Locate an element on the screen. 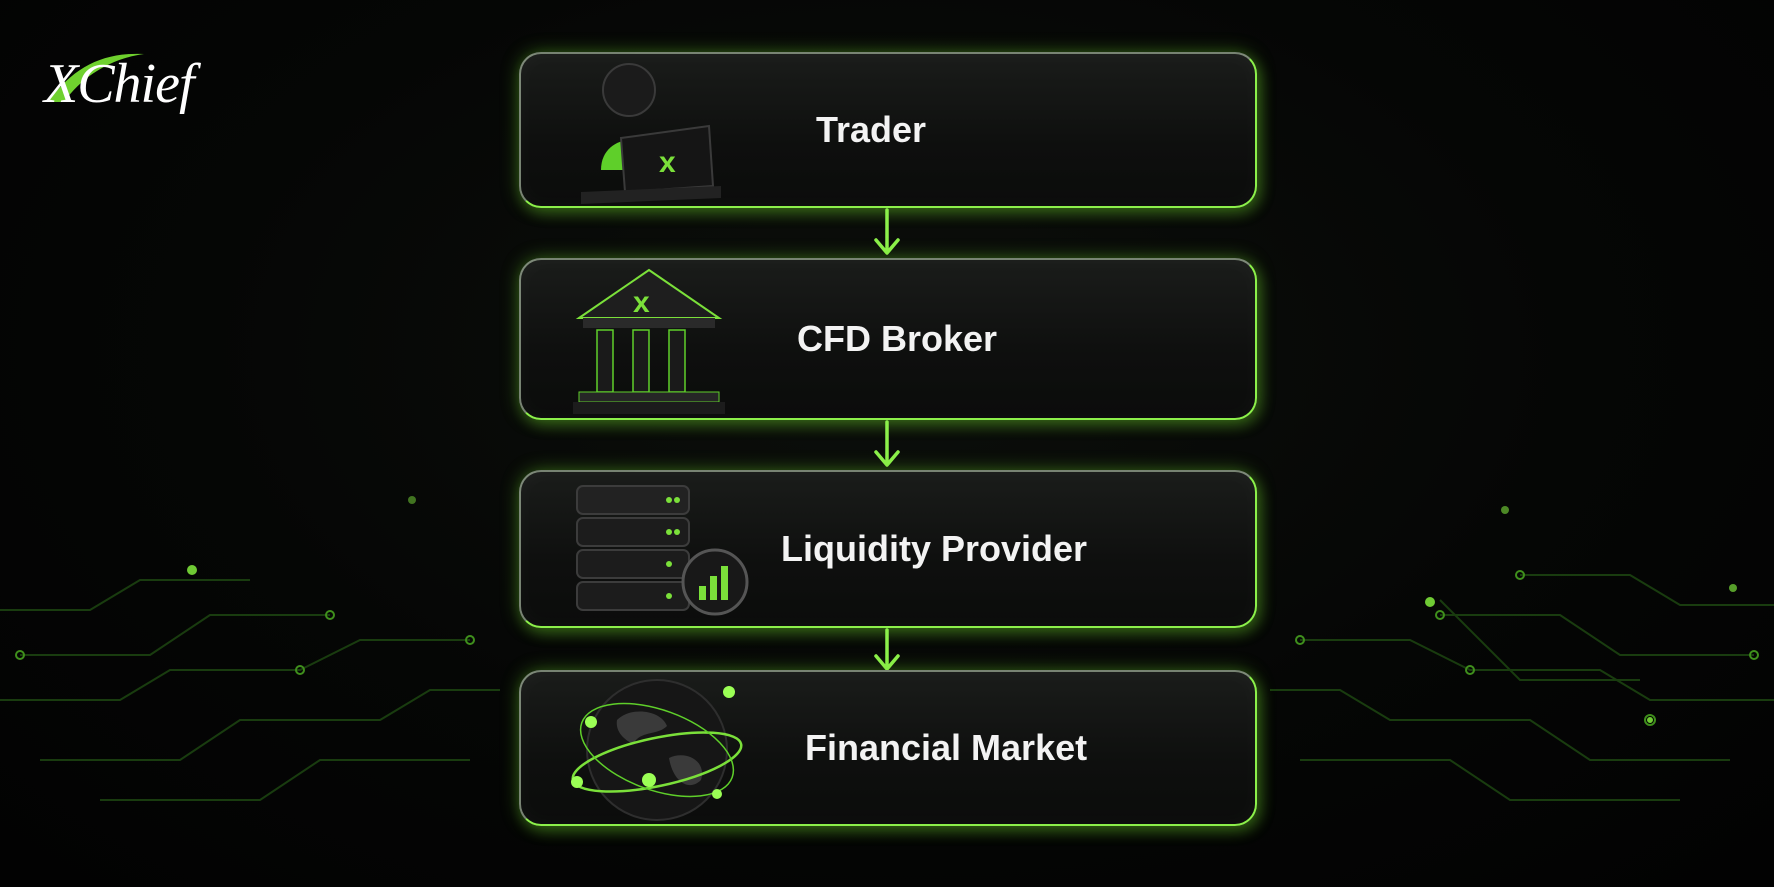  flow-step-liquidity-provider: Liquidity Provider is located at coordinates (888, 549).